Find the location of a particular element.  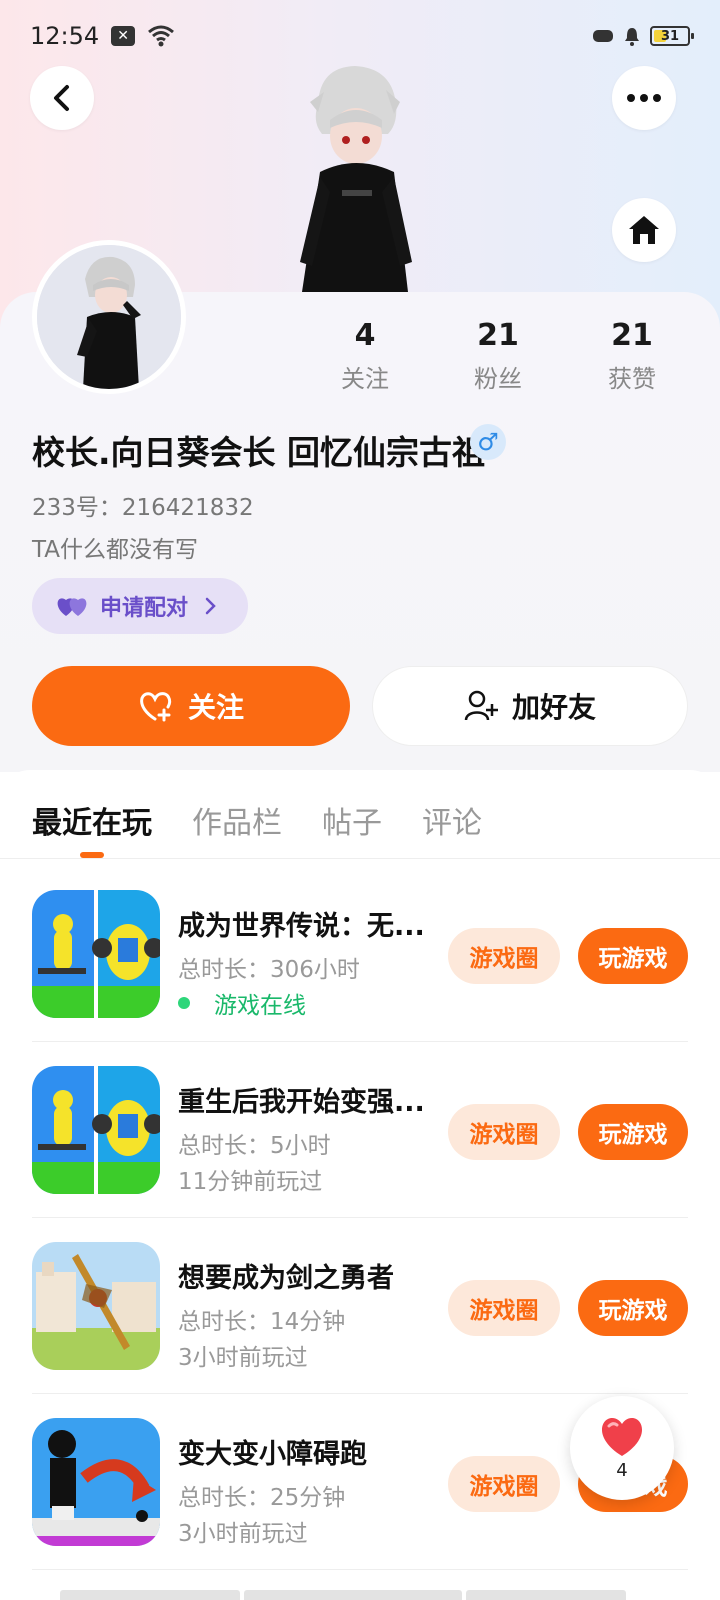

stat-likes-label: 获赞 is located at coordinates (632, 379).